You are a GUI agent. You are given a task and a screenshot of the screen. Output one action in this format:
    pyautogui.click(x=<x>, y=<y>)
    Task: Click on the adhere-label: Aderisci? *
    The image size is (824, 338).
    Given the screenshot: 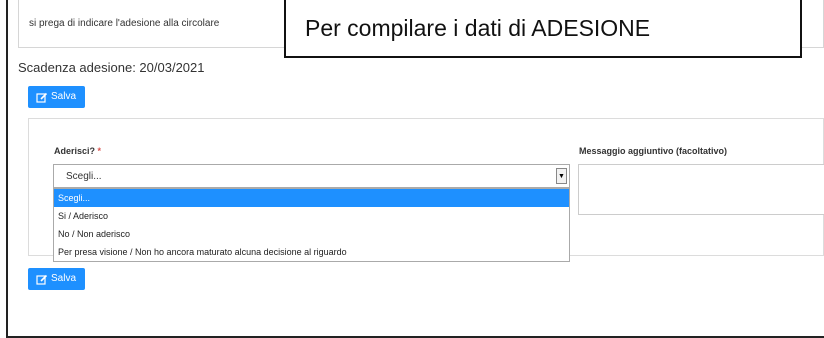 What is the action you would take?
    pyautogui.click(x=77, y=151)
    